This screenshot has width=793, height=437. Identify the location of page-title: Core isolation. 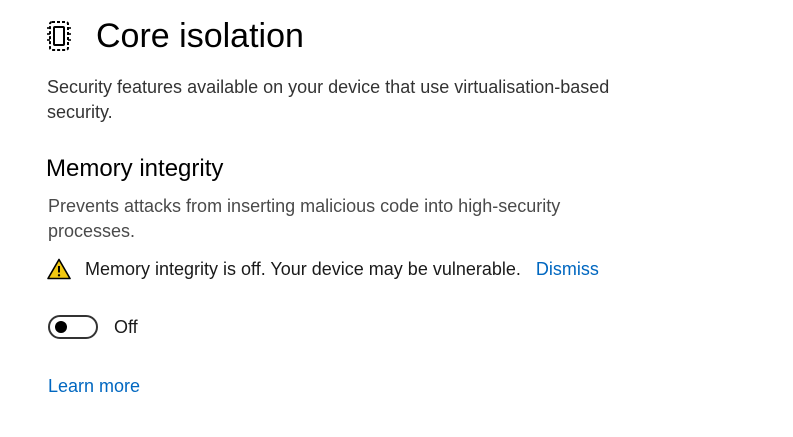
(200, 36).